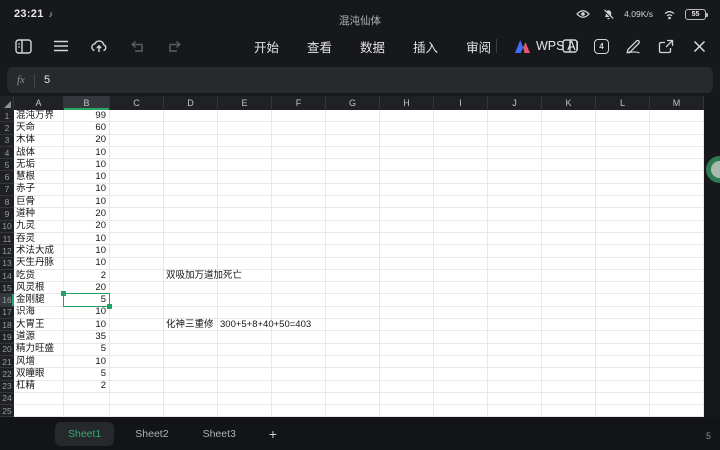  What do you see at coordinates (299, 276) in the screenshot?
I see `cell-F14` at bounding box center [299, 276].